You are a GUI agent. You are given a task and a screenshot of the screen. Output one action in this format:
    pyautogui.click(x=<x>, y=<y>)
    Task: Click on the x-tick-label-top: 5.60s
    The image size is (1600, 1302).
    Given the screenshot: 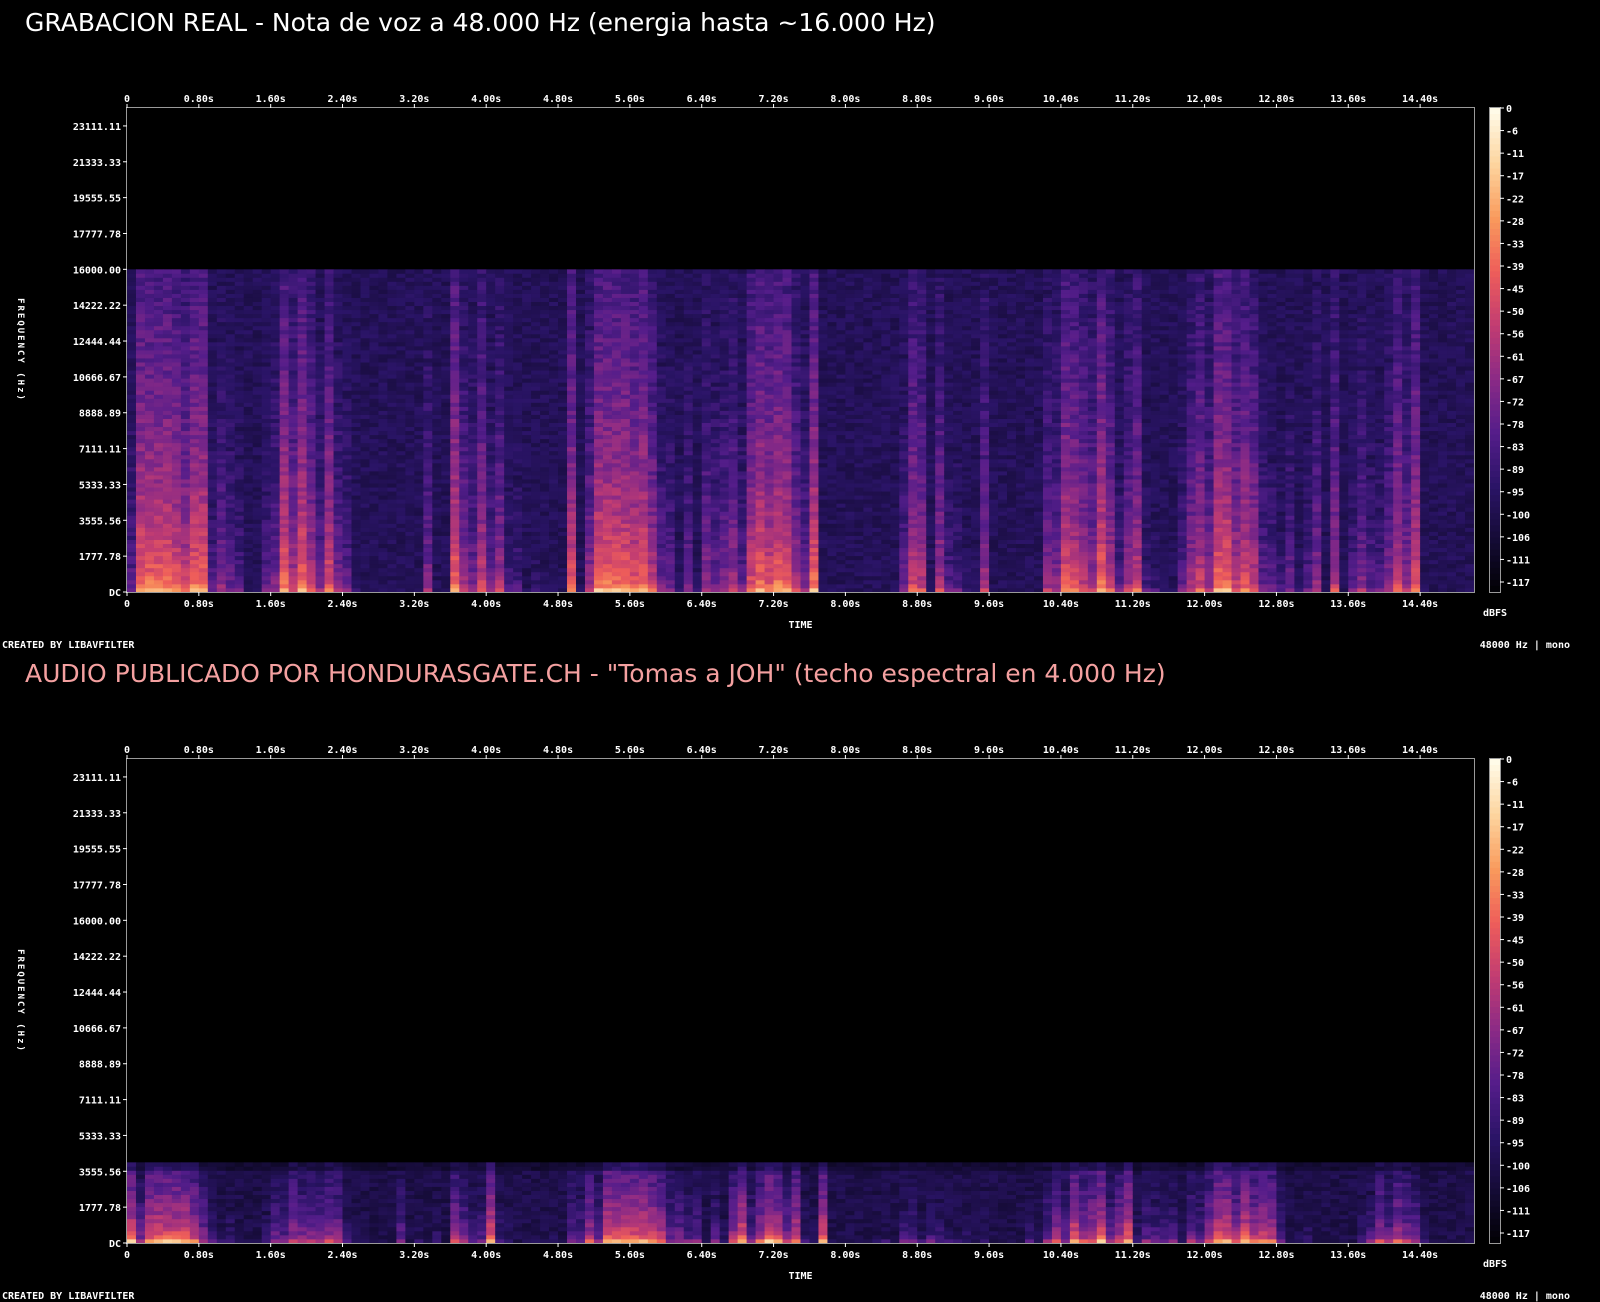 What is the action you would take?
    pyautogui.click(x=630, y=750)
    